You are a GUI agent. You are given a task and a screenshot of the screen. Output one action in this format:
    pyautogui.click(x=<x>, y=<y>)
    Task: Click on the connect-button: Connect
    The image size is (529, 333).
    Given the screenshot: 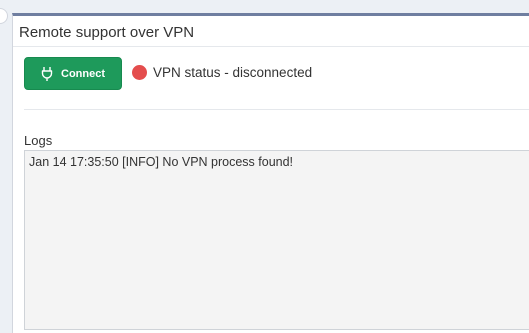 What is the action you would take?
    pyautogui.click(x=73, y=73)
    